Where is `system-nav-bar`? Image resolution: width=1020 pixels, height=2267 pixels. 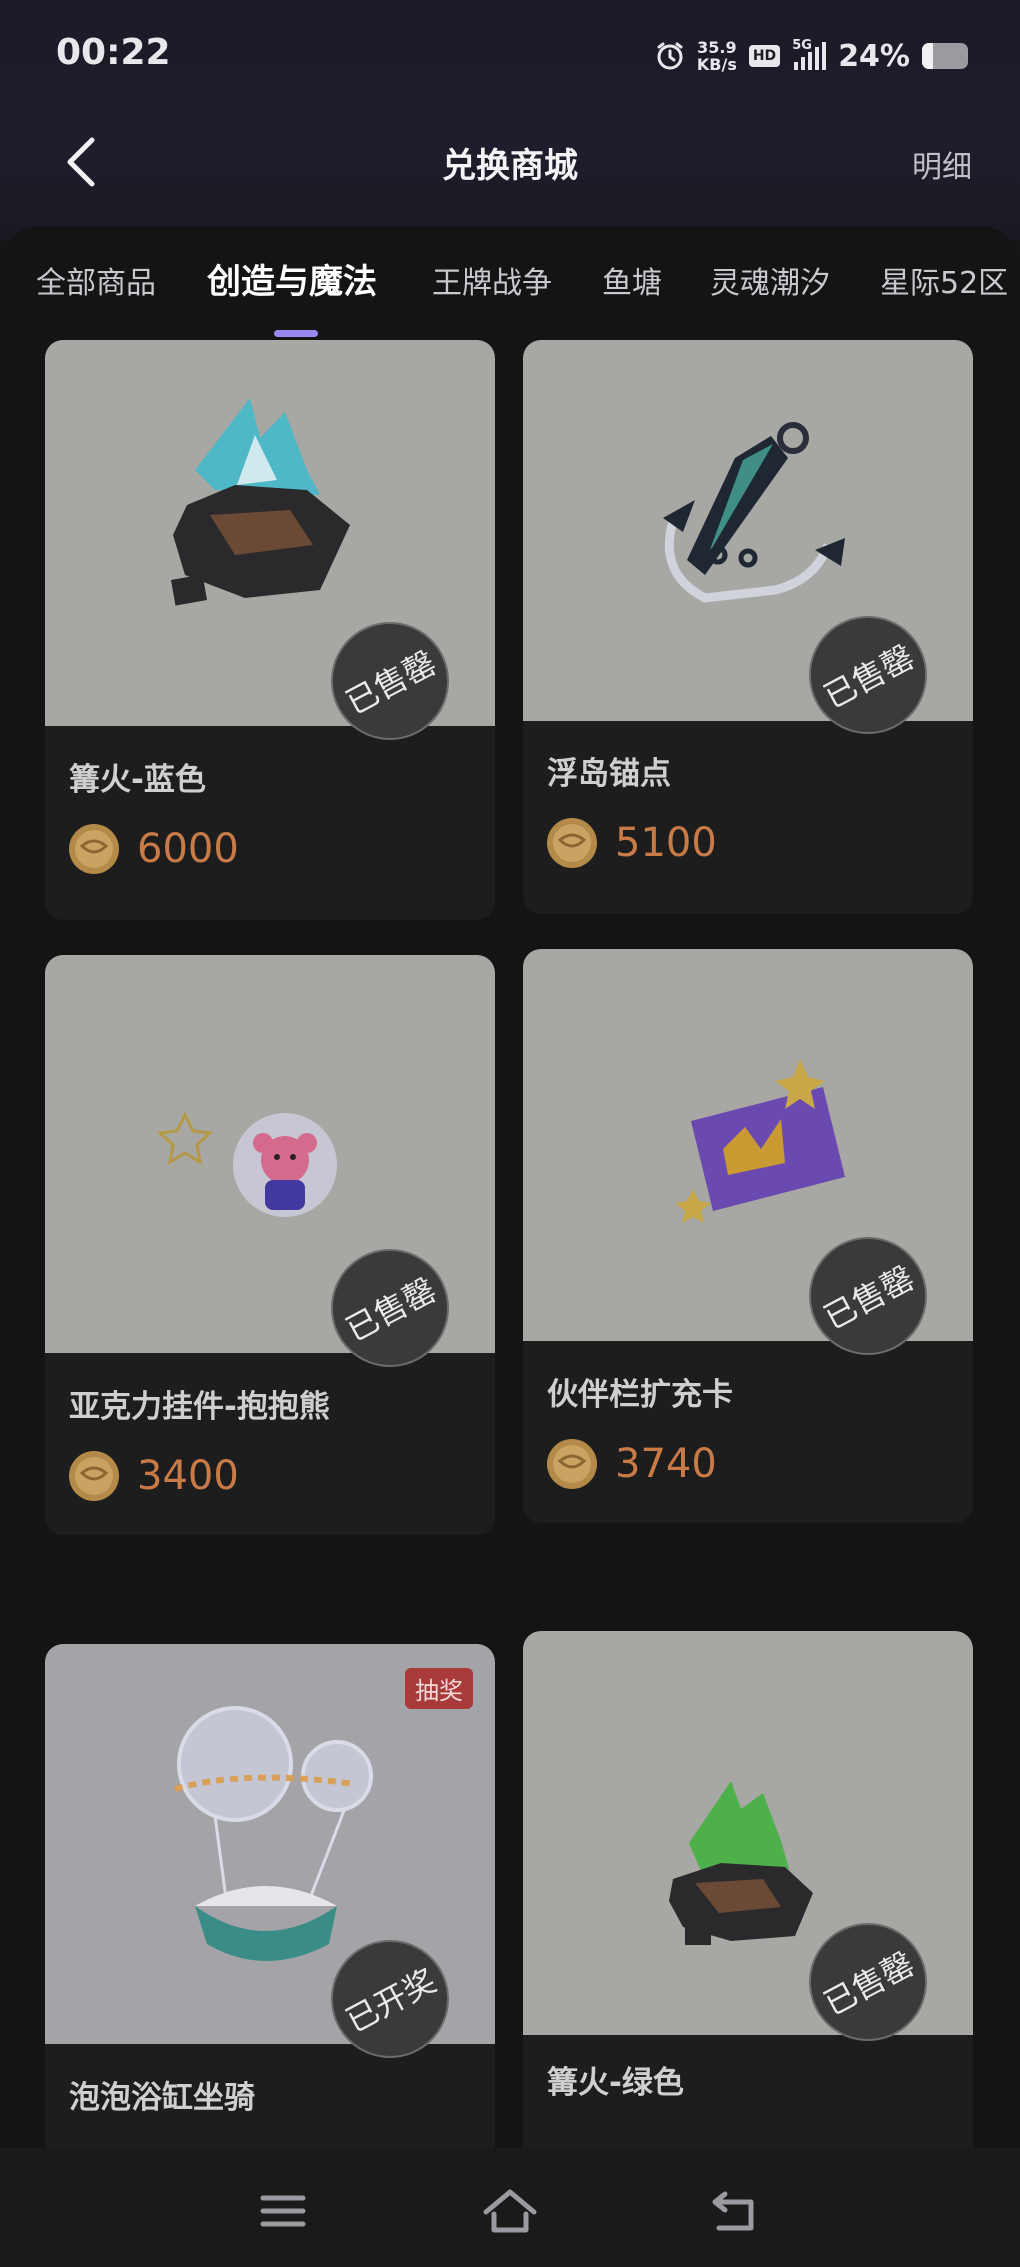
system-nav-bar is located at coordinates (510, 2207).